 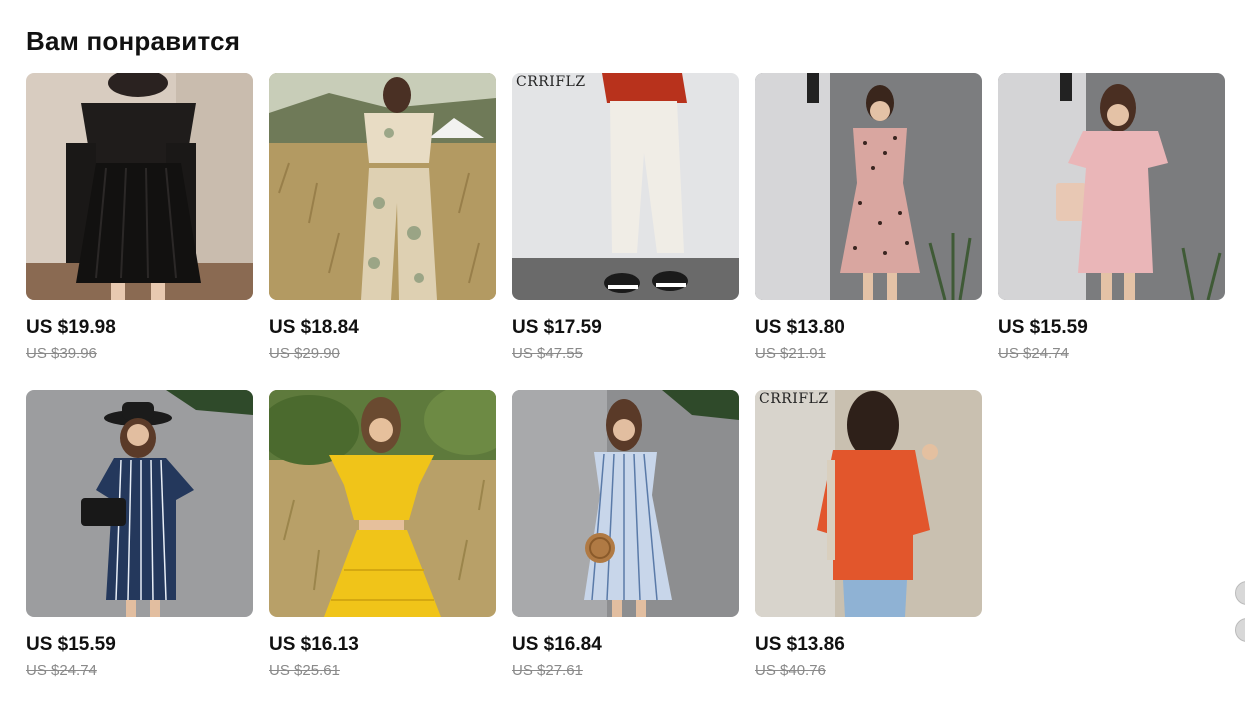 I want to click on product-card: US $19.98 US $39.96, so click(x=139, y=231).